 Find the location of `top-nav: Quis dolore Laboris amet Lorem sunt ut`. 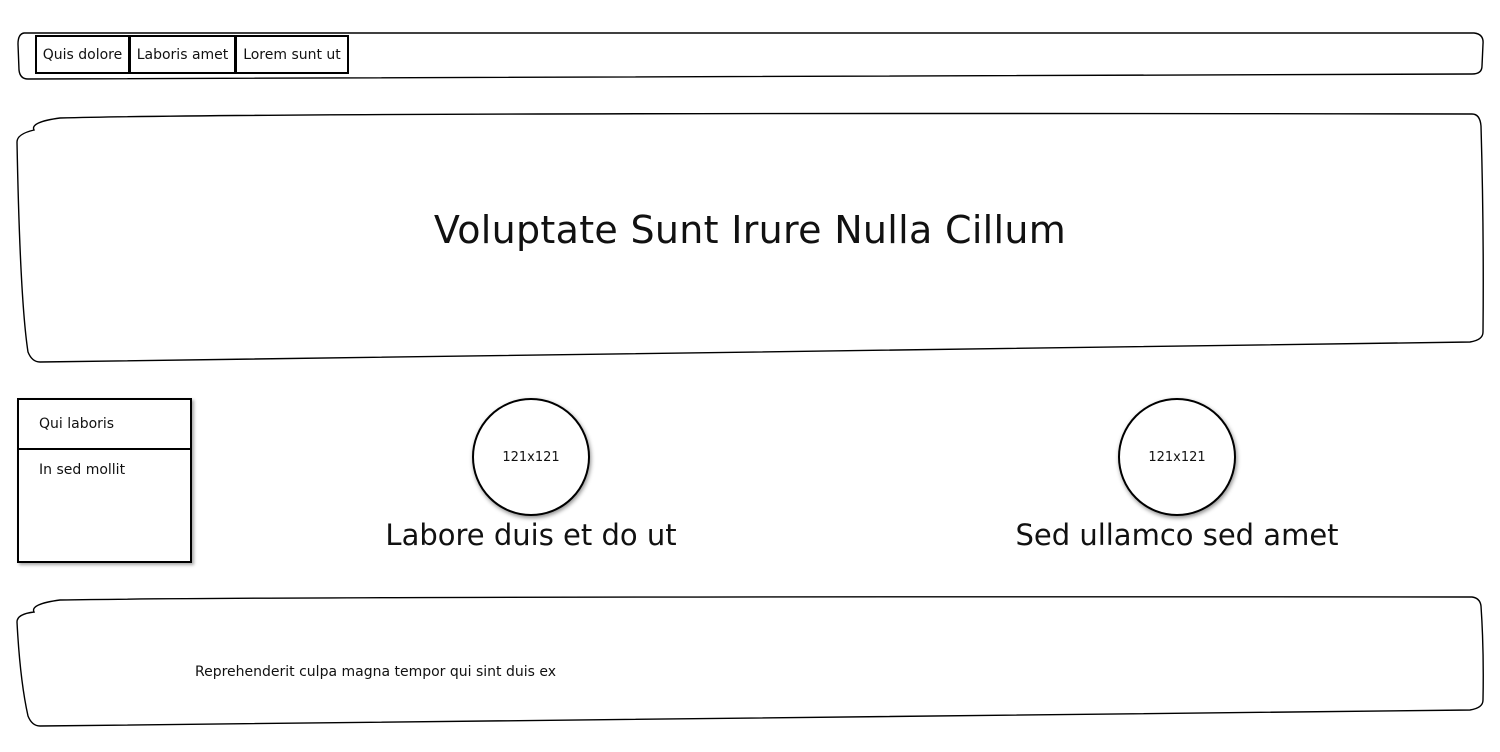

top-nav: Quis dolore Laboris amet Lorem sunt ut is located at coordinates (192, 55).